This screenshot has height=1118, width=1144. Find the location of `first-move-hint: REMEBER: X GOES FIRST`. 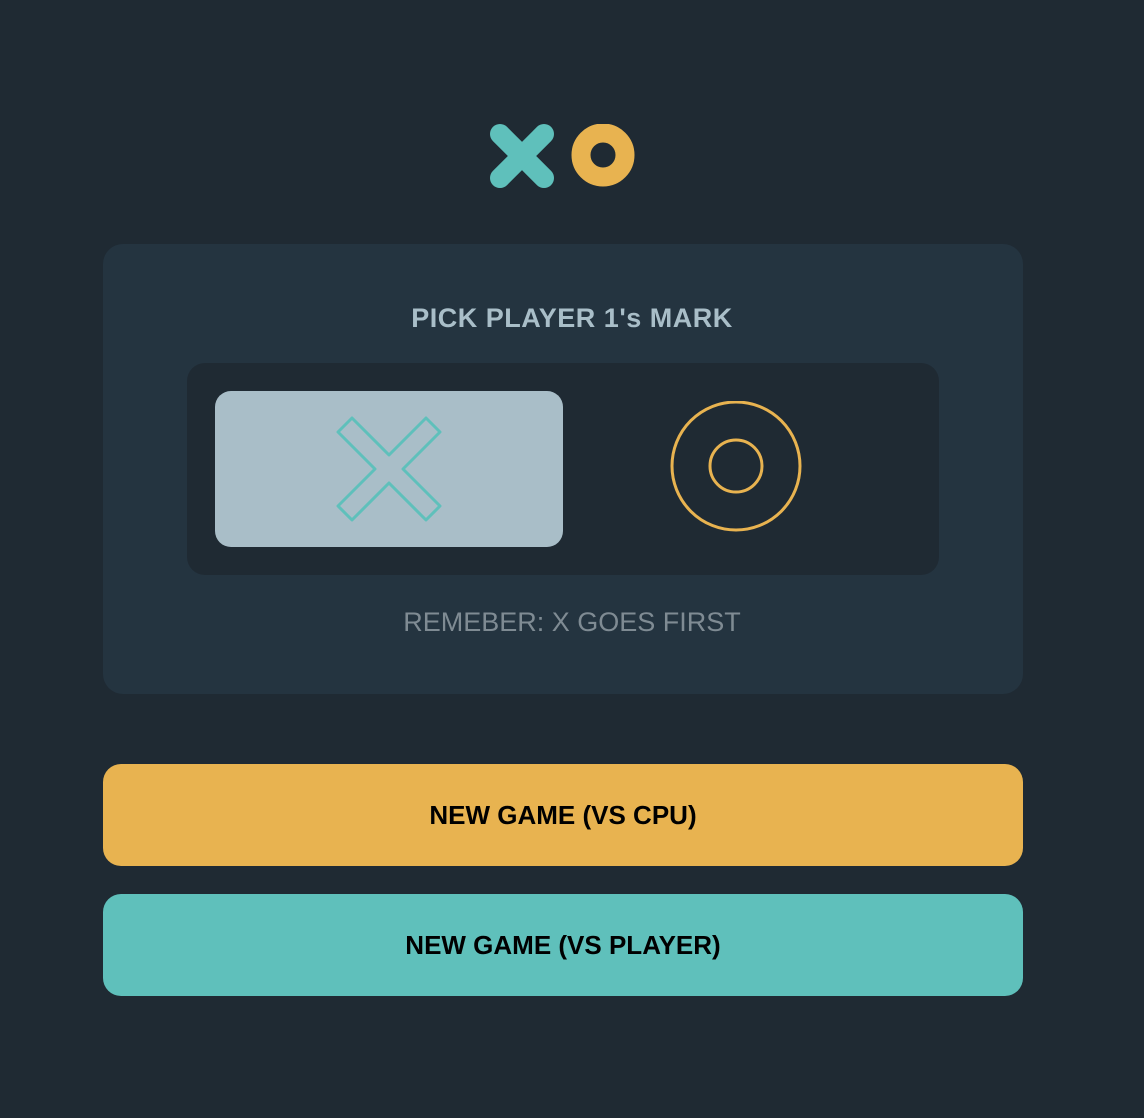

first-move-hint: REMEBER: X GOES FIRST is located at coordinates (572, 622).